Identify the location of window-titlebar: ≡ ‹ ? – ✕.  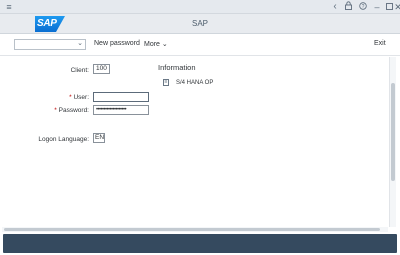
(200, 7).